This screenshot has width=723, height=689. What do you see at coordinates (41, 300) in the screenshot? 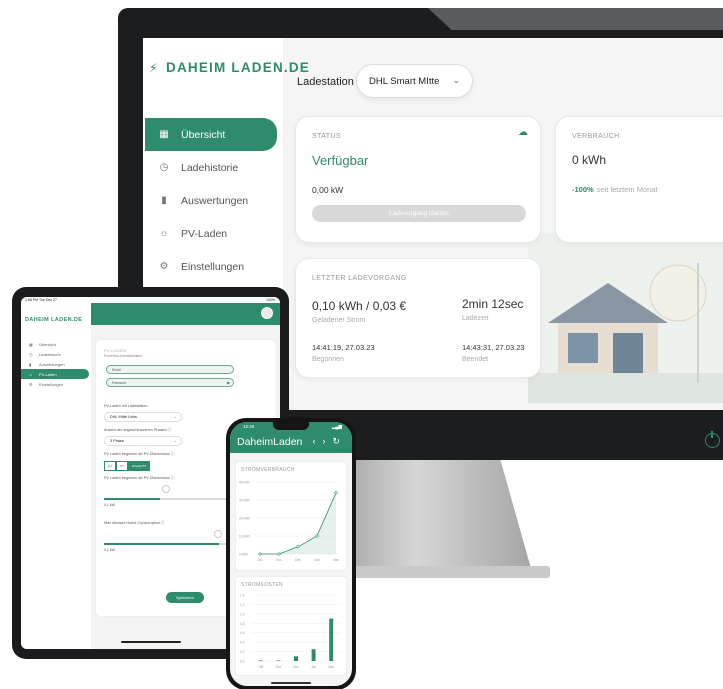
I see `tablet-clock: 1:58 PM Tue Dec 27` at bounding box center [41, 300].